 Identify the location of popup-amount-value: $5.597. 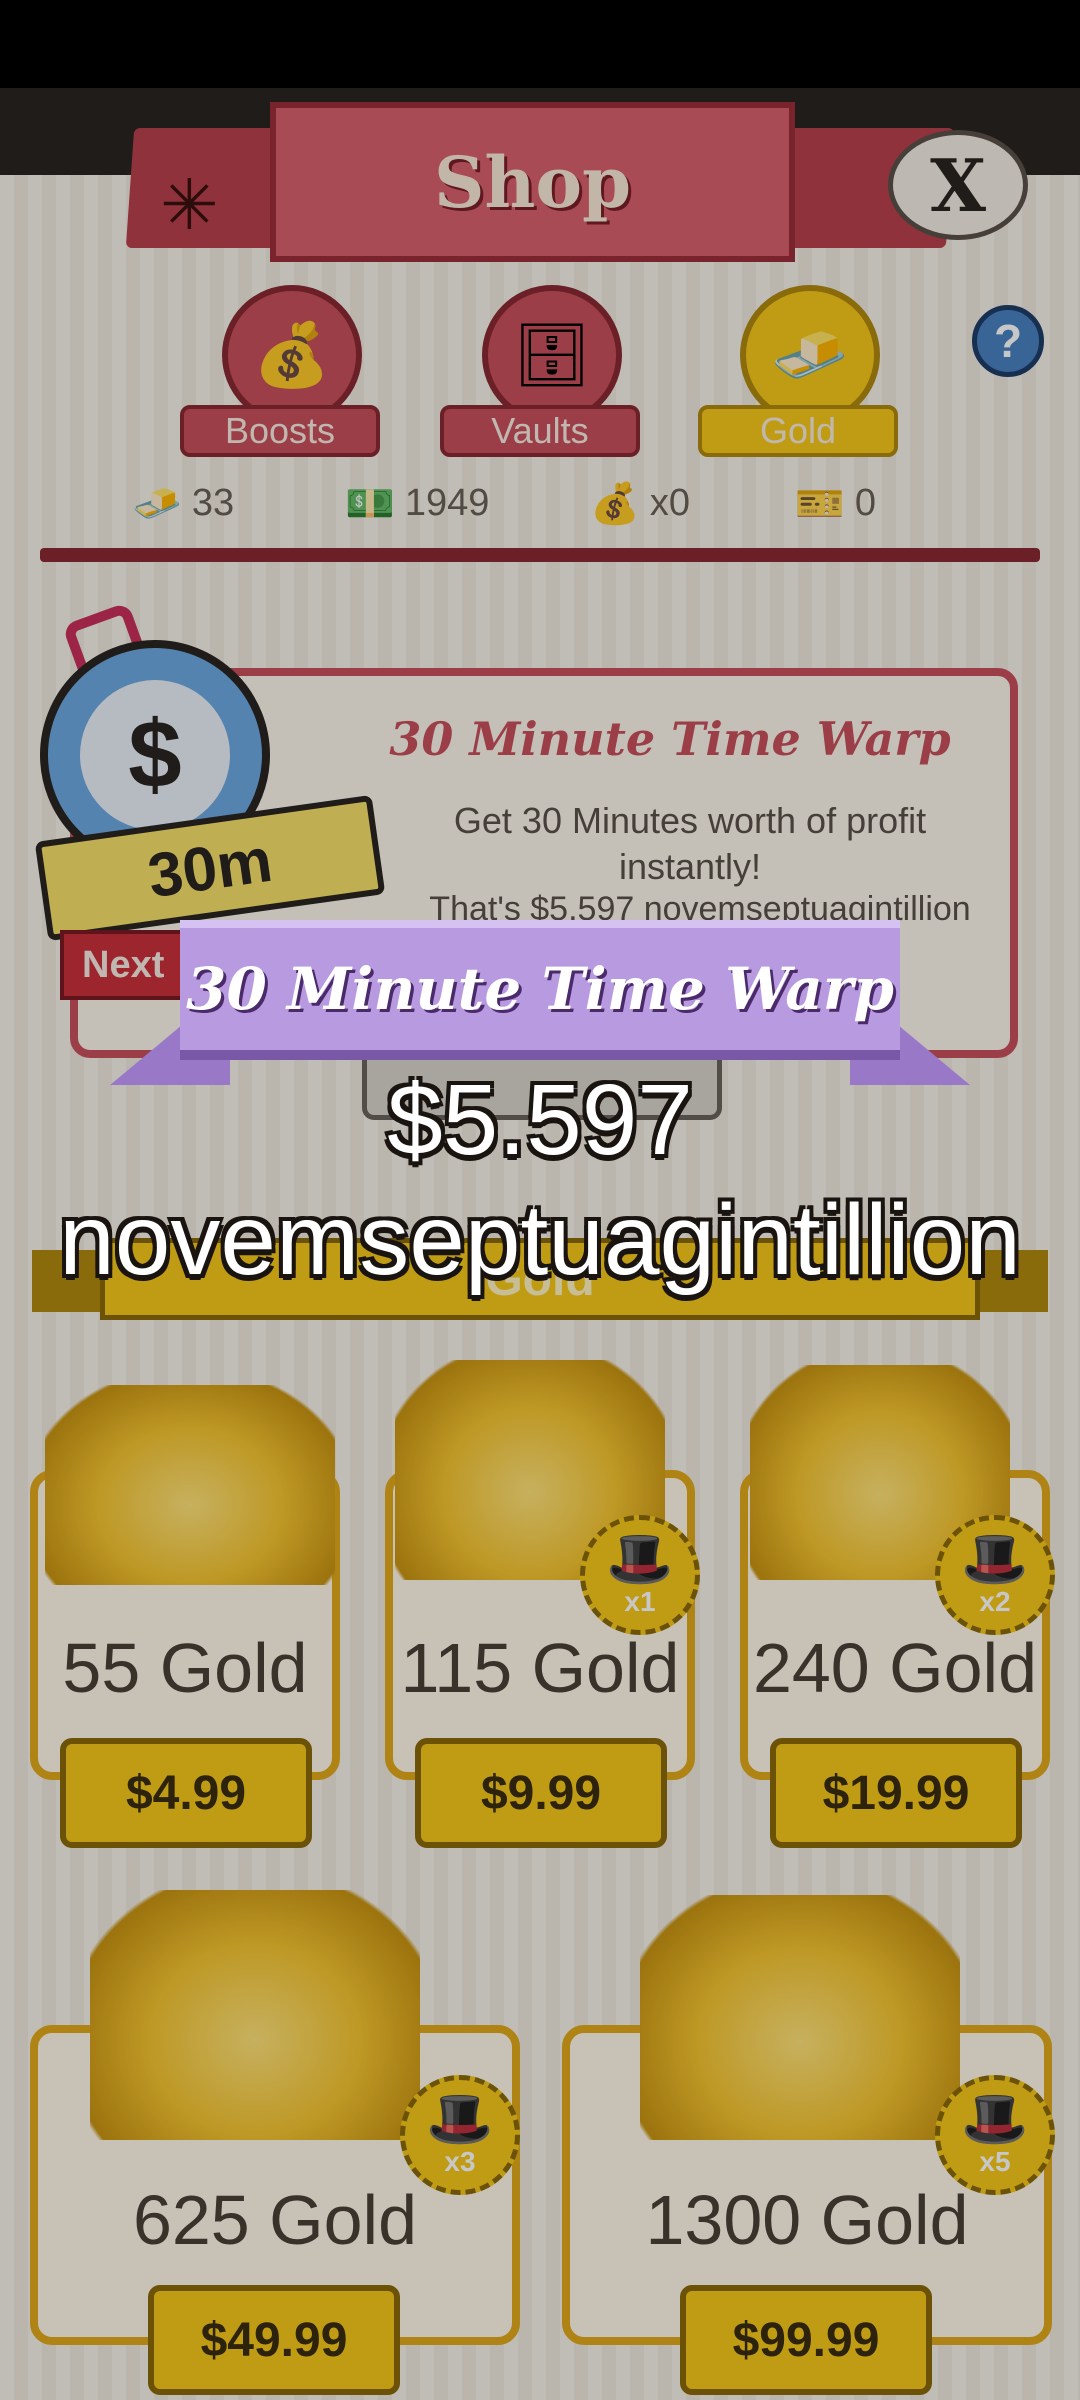
(540, 1120).